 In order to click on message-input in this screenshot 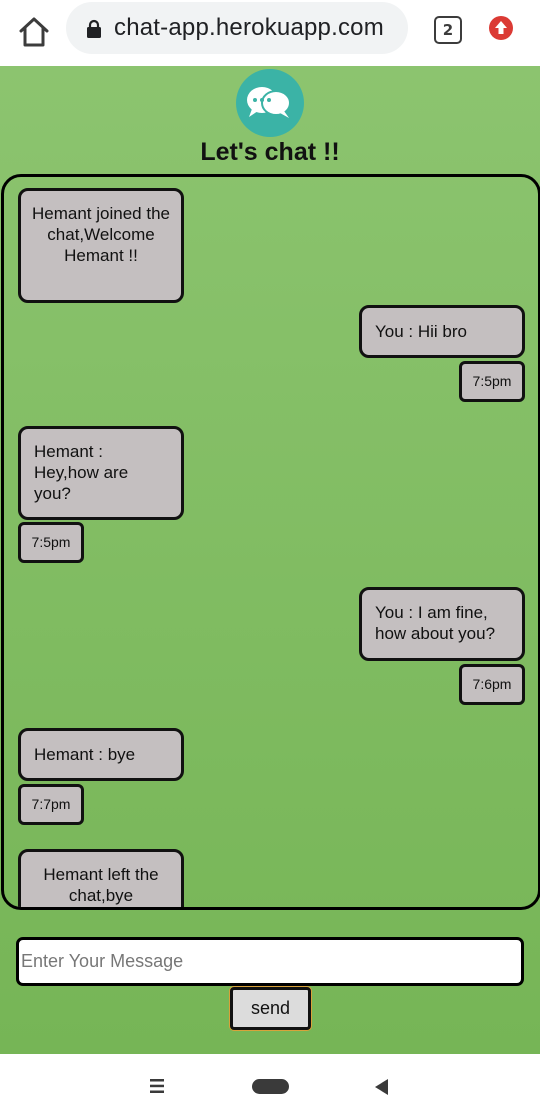, I will do `click(270, 961)`.